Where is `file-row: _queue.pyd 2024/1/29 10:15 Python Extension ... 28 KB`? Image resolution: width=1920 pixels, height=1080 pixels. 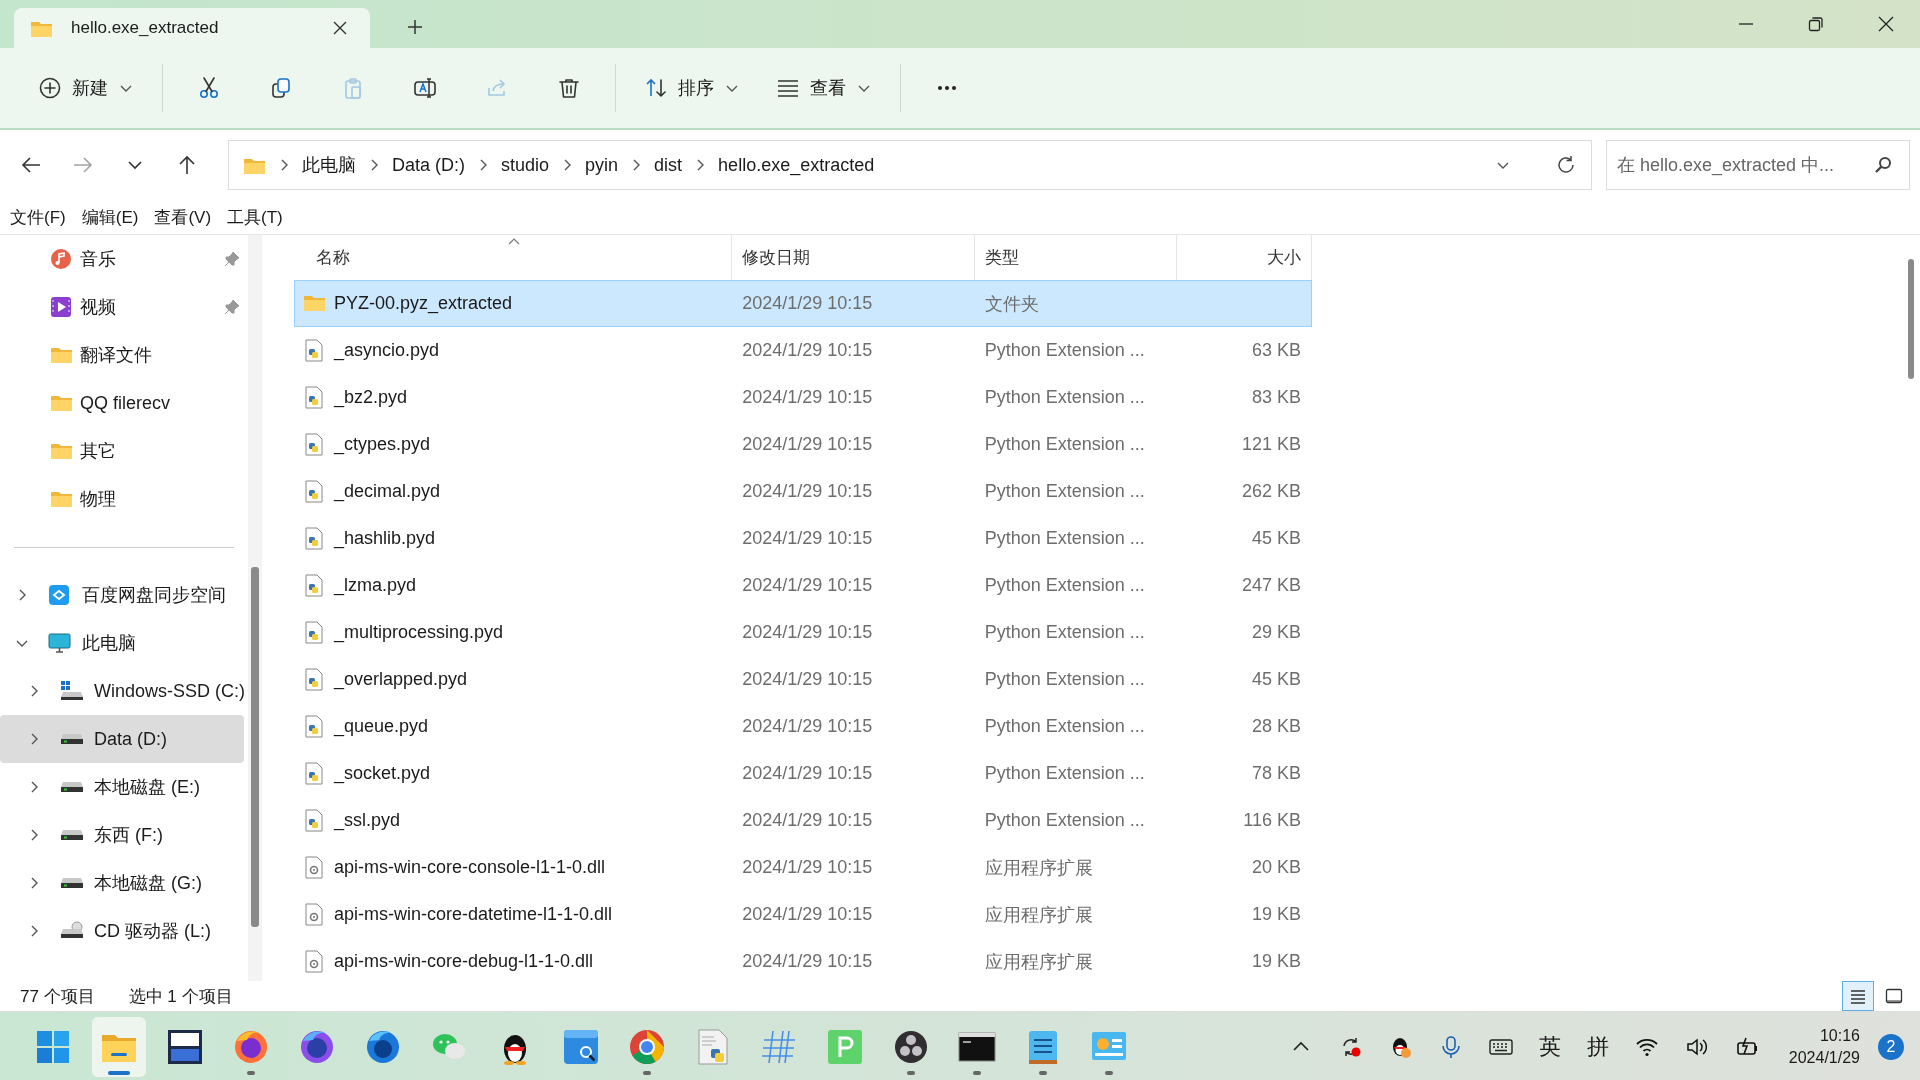 file-row: _queue.pyd 2024/1/29 10:15 Python Extension ... 28 KB is located at coordinates (803, 726).